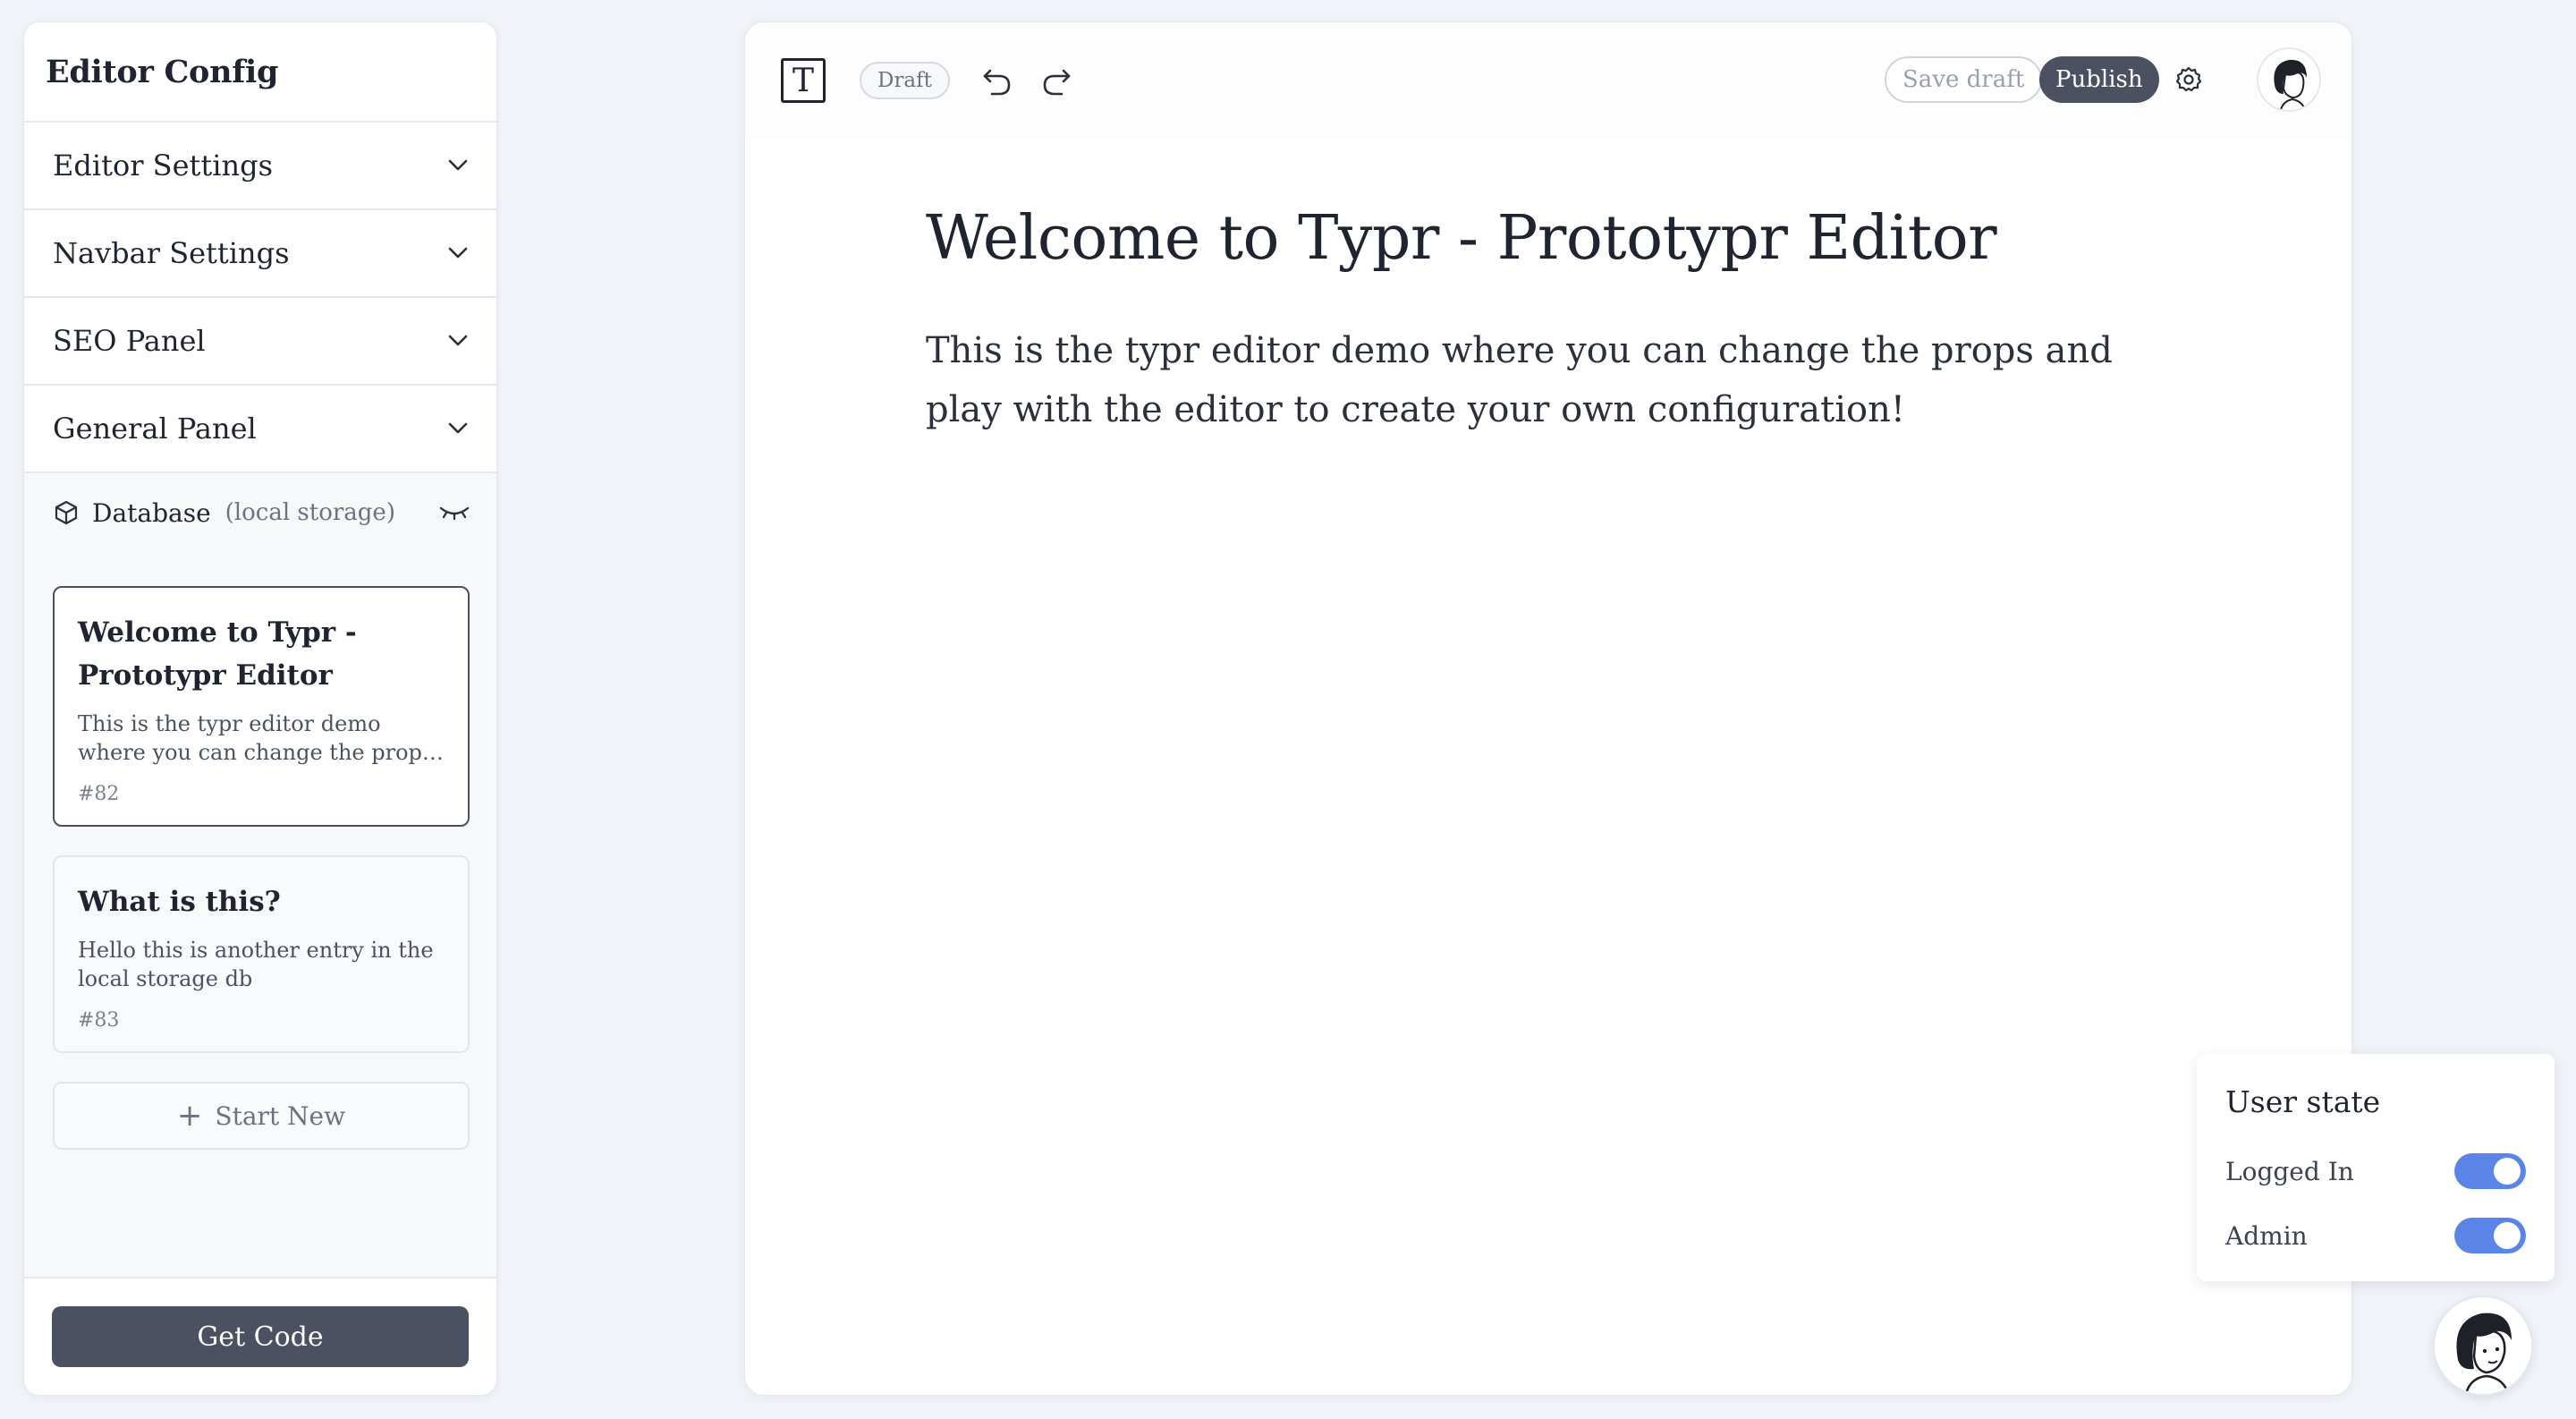  What do you see at coordinates (163, 166) in the screenshot?
I see `accordion-label: Editor Settings` at bounding box center [163, 166].